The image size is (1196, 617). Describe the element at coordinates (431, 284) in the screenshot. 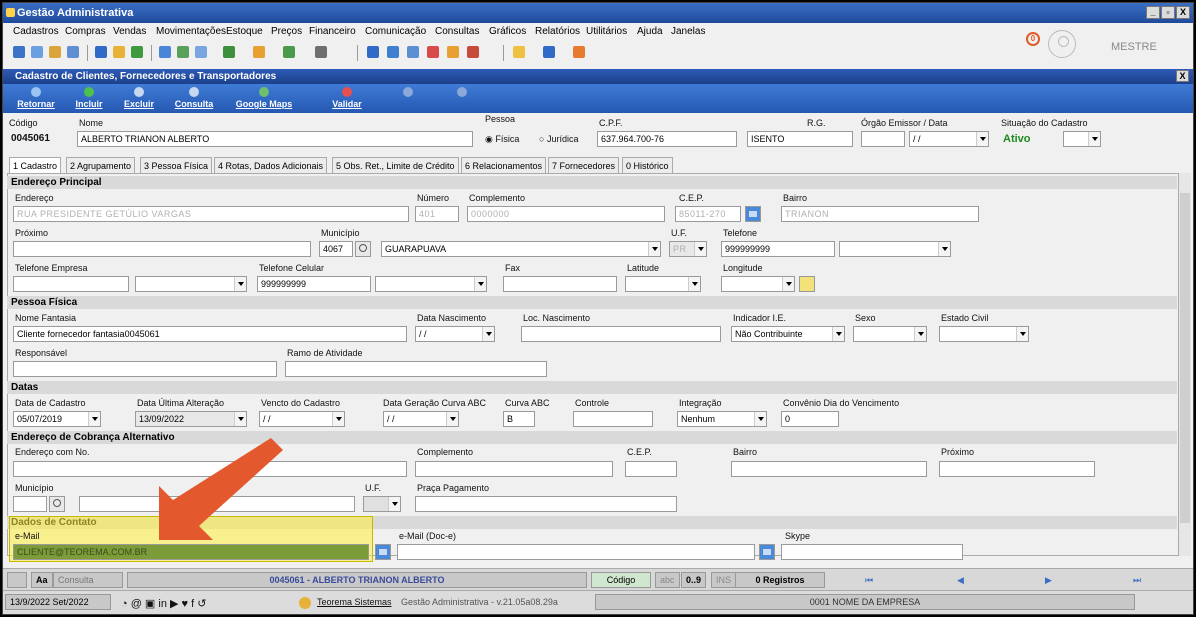

I see `telefone-celular-type-select` at that location.